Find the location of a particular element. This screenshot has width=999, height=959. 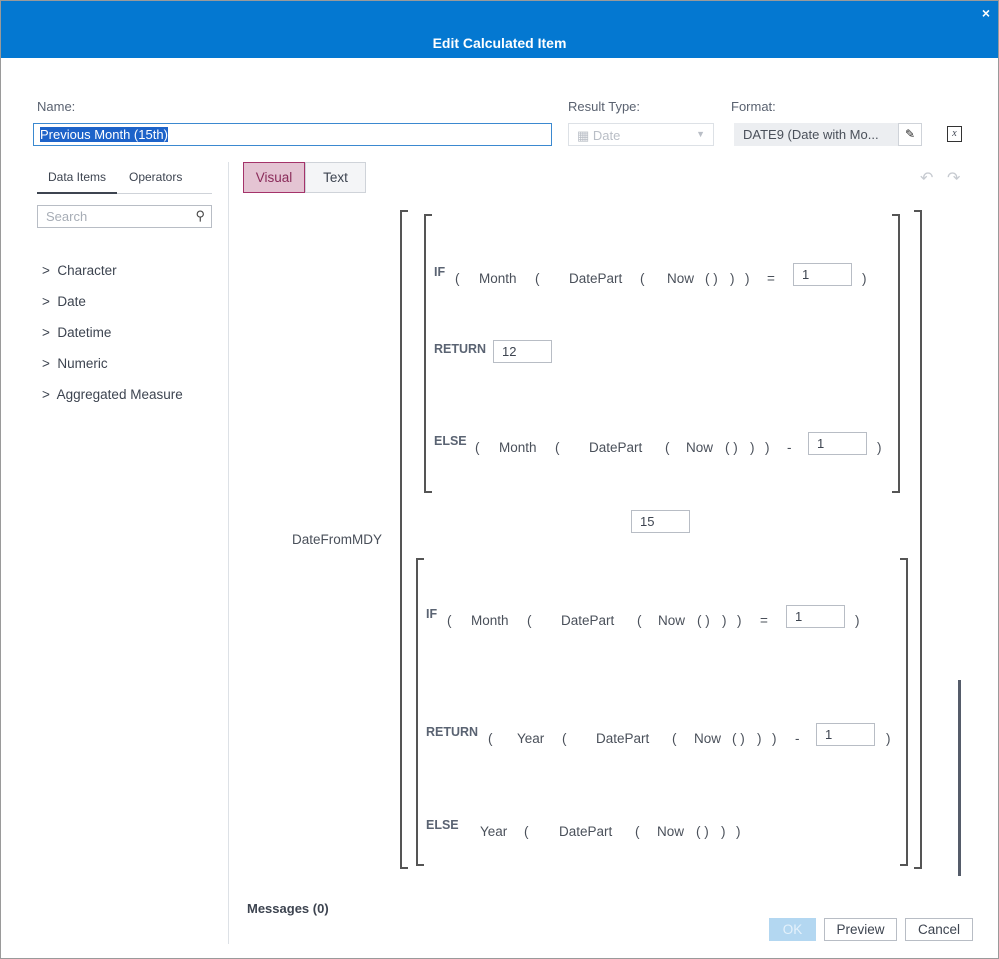

dialog-titlebar: Edit Calculated Item × is located at coordinates (499, 29).